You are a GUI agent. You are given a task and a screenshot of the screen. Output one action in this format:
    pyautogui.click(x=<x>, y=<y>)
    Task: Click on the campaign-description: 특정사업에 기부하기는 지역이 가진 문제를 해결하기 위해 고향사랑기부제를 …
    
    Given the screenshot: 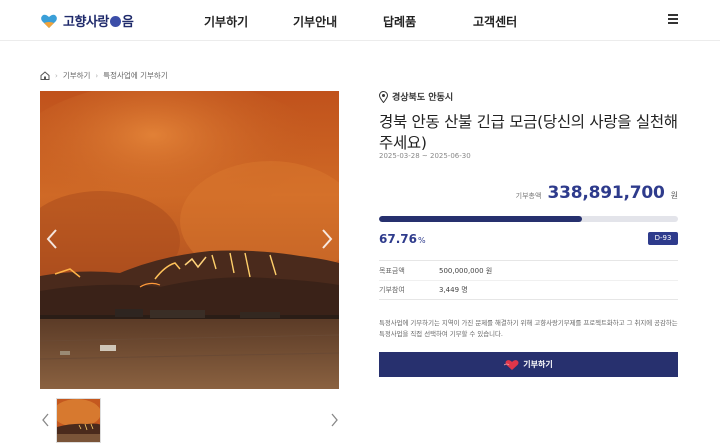 What is the action you would take?
    pyautogui.click(x=528, y=328)
    